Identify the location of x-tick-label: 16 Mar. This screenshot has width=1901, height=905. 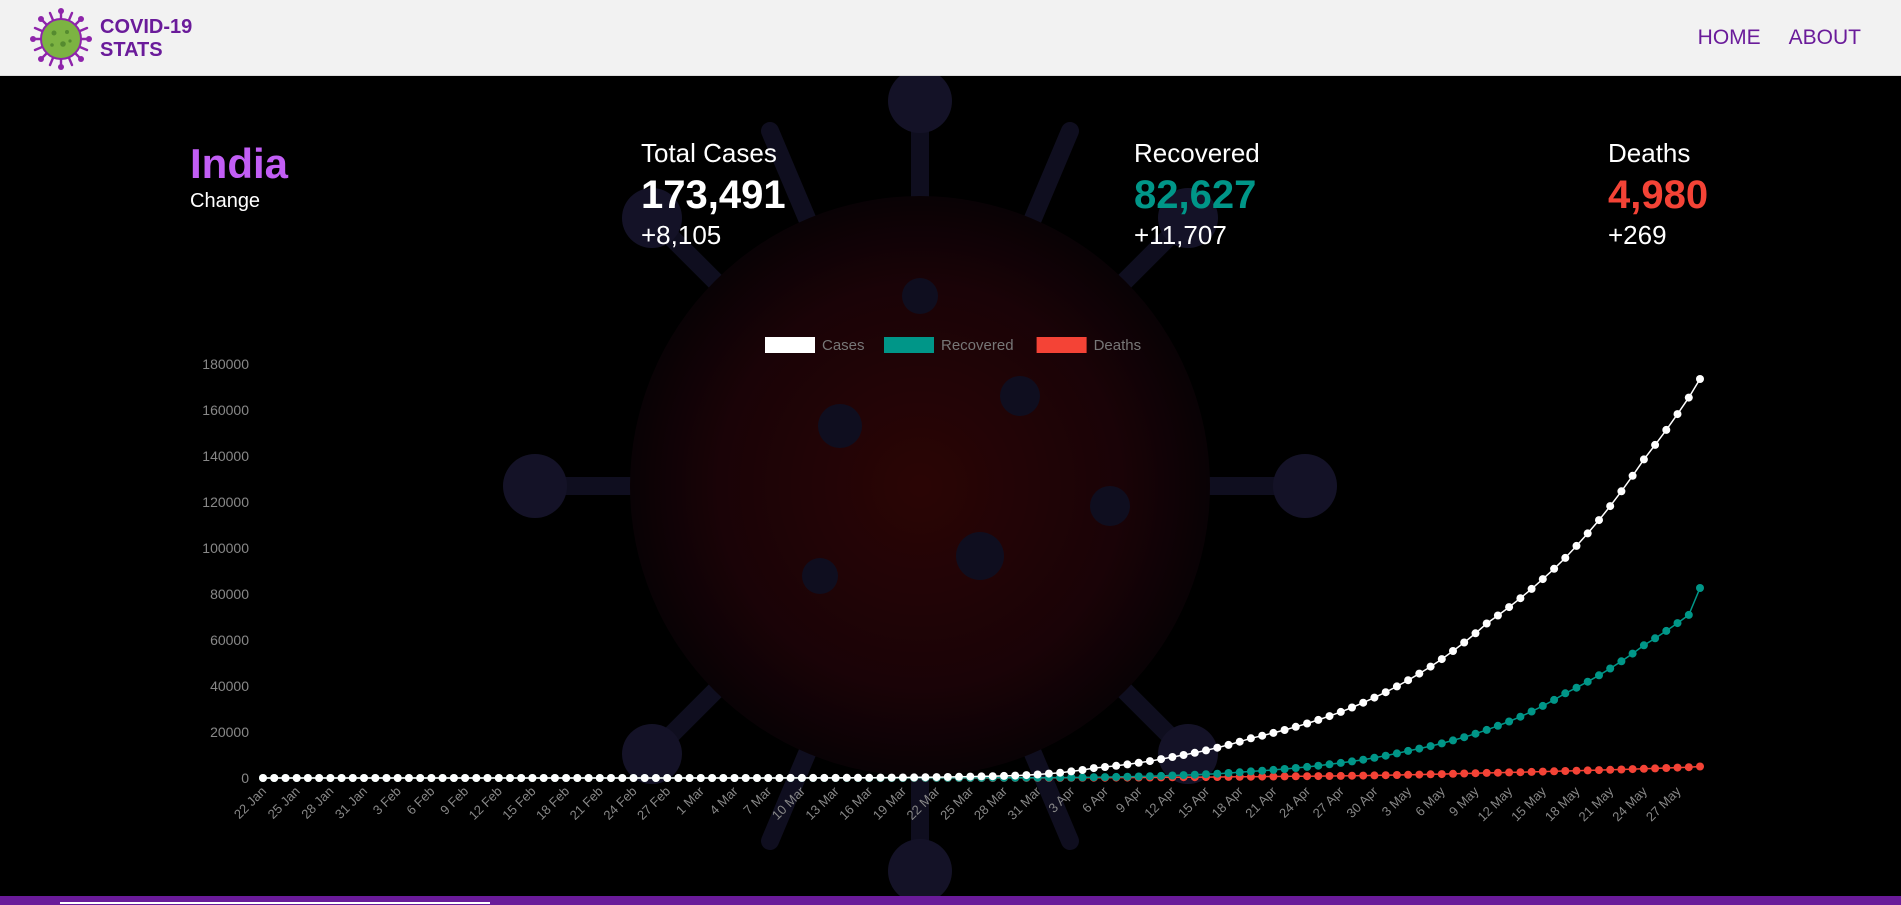
(856, 803).